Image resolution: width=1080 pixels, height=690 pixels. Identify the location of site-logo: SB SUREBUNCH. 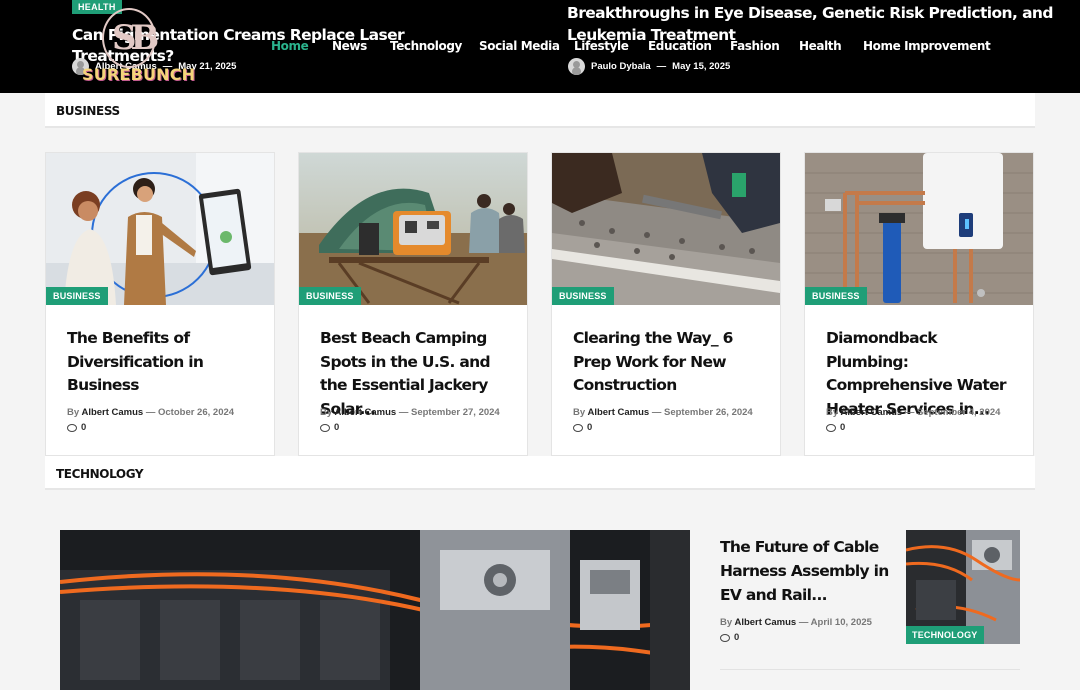
(138, 48).